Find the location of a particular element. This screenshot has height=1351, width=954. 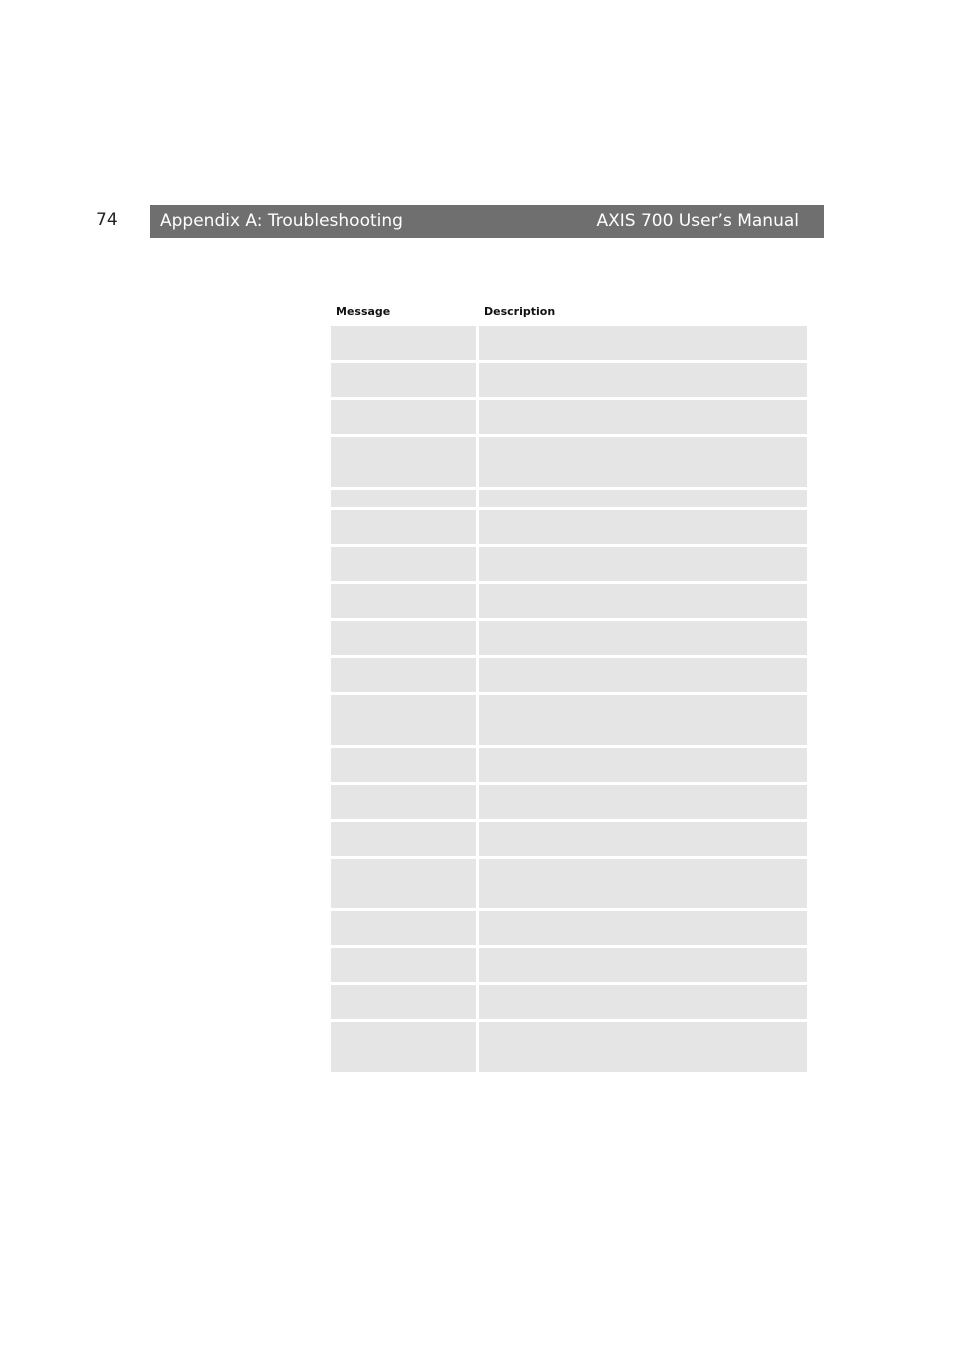

page-number: 74 is located at coordinates (107, 220).